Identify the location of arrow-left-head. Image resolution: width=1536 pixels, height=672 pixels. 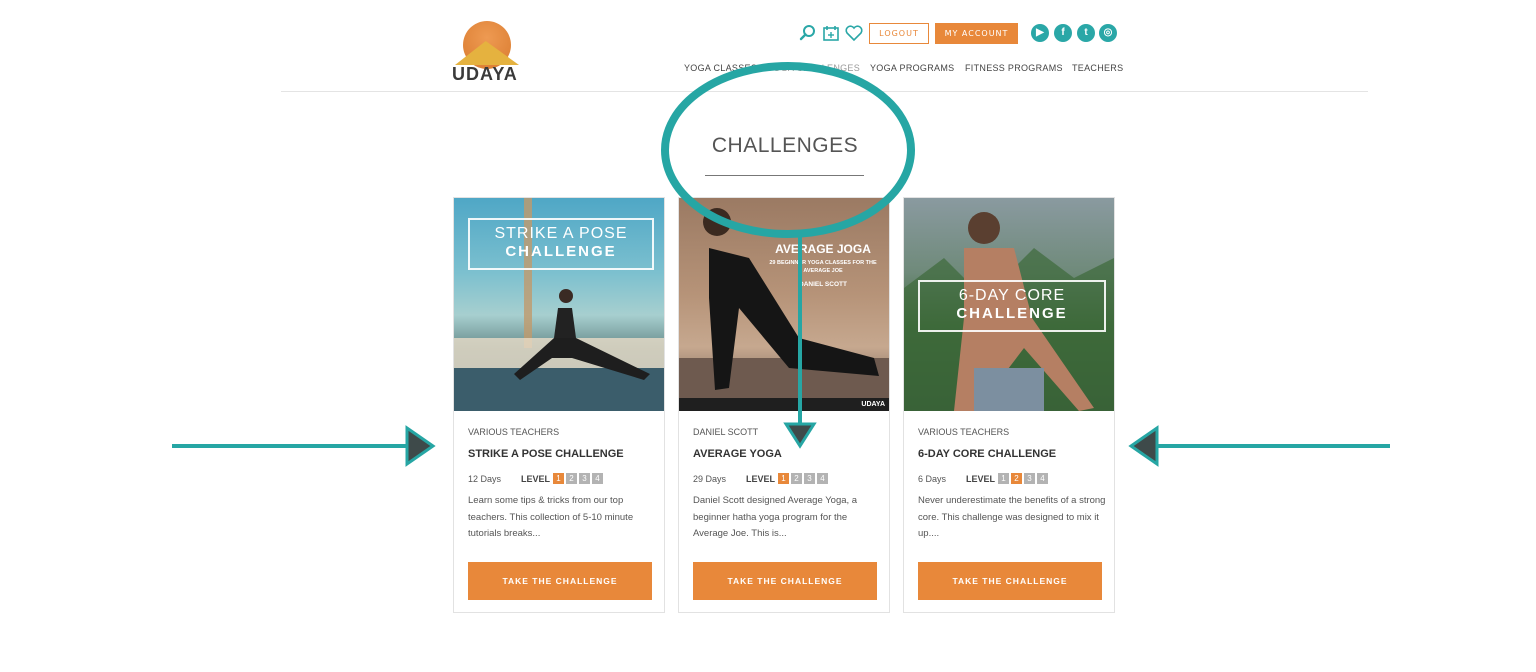
(420, 446).